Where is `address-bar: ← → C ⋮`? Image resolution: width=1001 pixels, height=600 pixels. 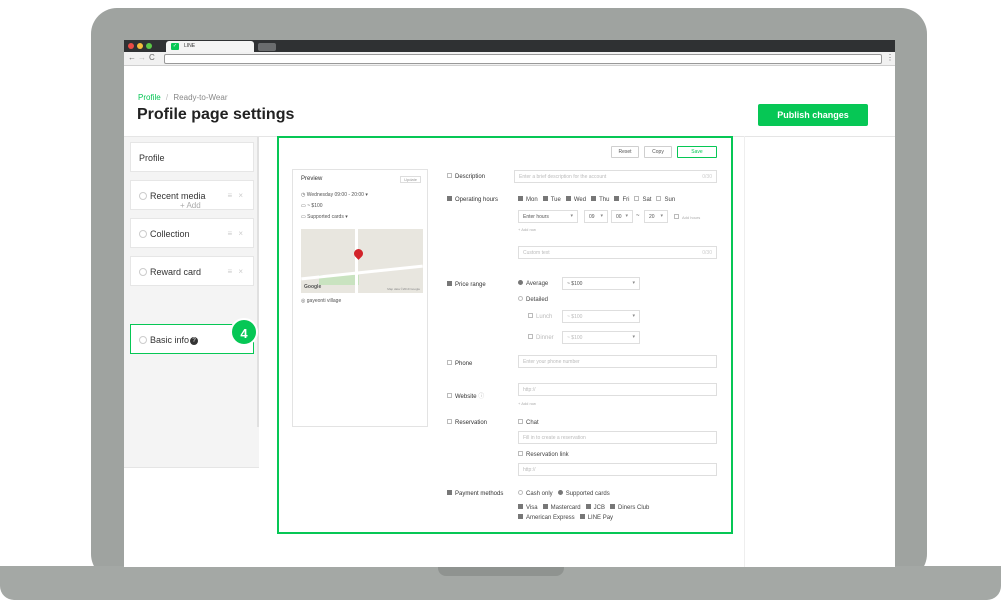
address-bar: ← → C ⋮ is located at coordinates (509, 59).